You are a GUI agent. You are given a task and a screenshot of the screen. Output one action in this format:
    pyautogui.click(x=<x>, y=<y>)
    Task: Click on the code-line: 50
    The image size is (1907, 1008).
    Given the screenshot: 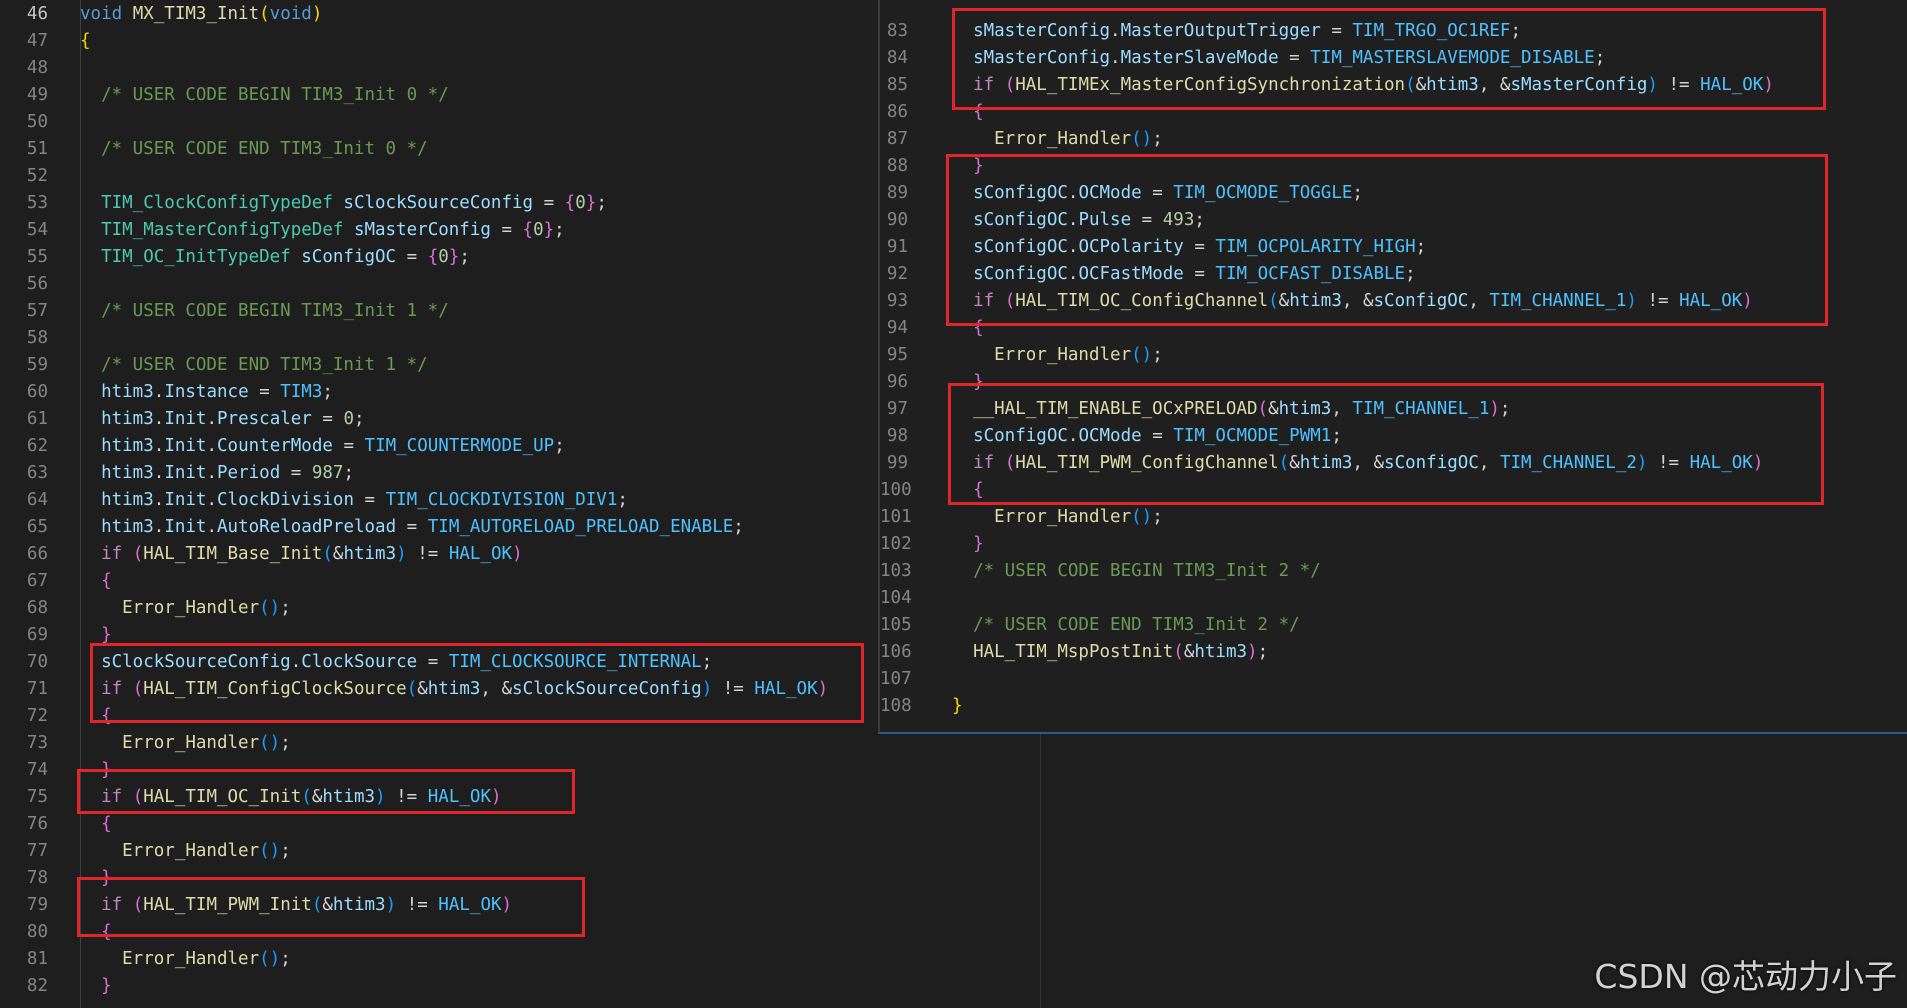 What is the action you would take?
    pyautogui.click(x=40, y=122)
    